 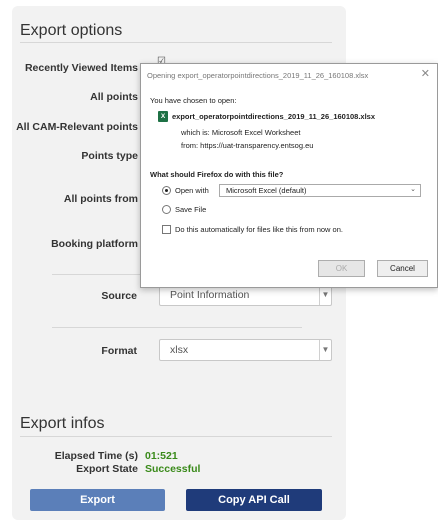 I want to click on all-points-from-label: All points from, so click(x=100, y=199).